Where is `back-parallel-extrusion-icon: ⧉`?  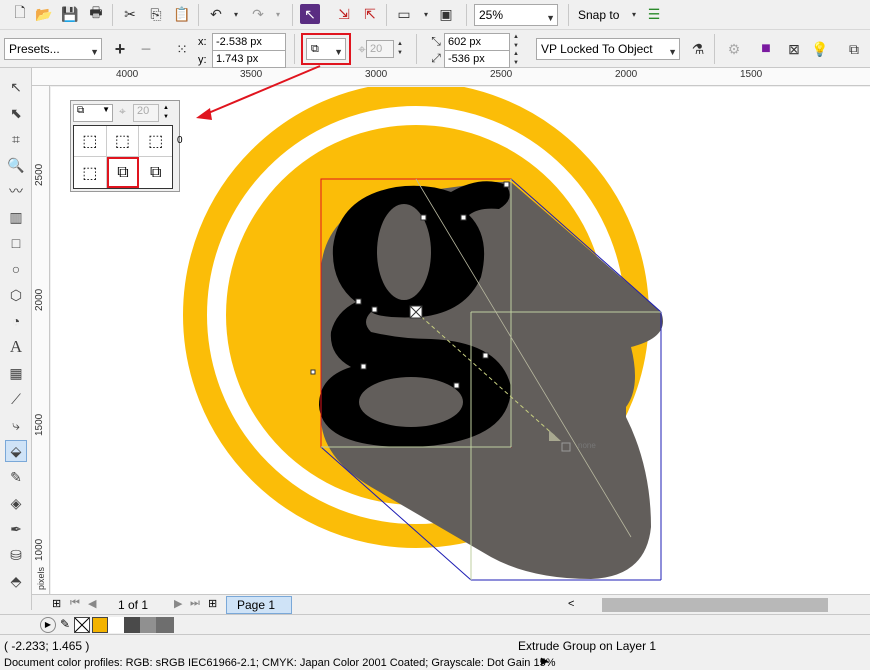
back-parallel-extrusion-icon: ⧉ is located at coordinates (123, 172).